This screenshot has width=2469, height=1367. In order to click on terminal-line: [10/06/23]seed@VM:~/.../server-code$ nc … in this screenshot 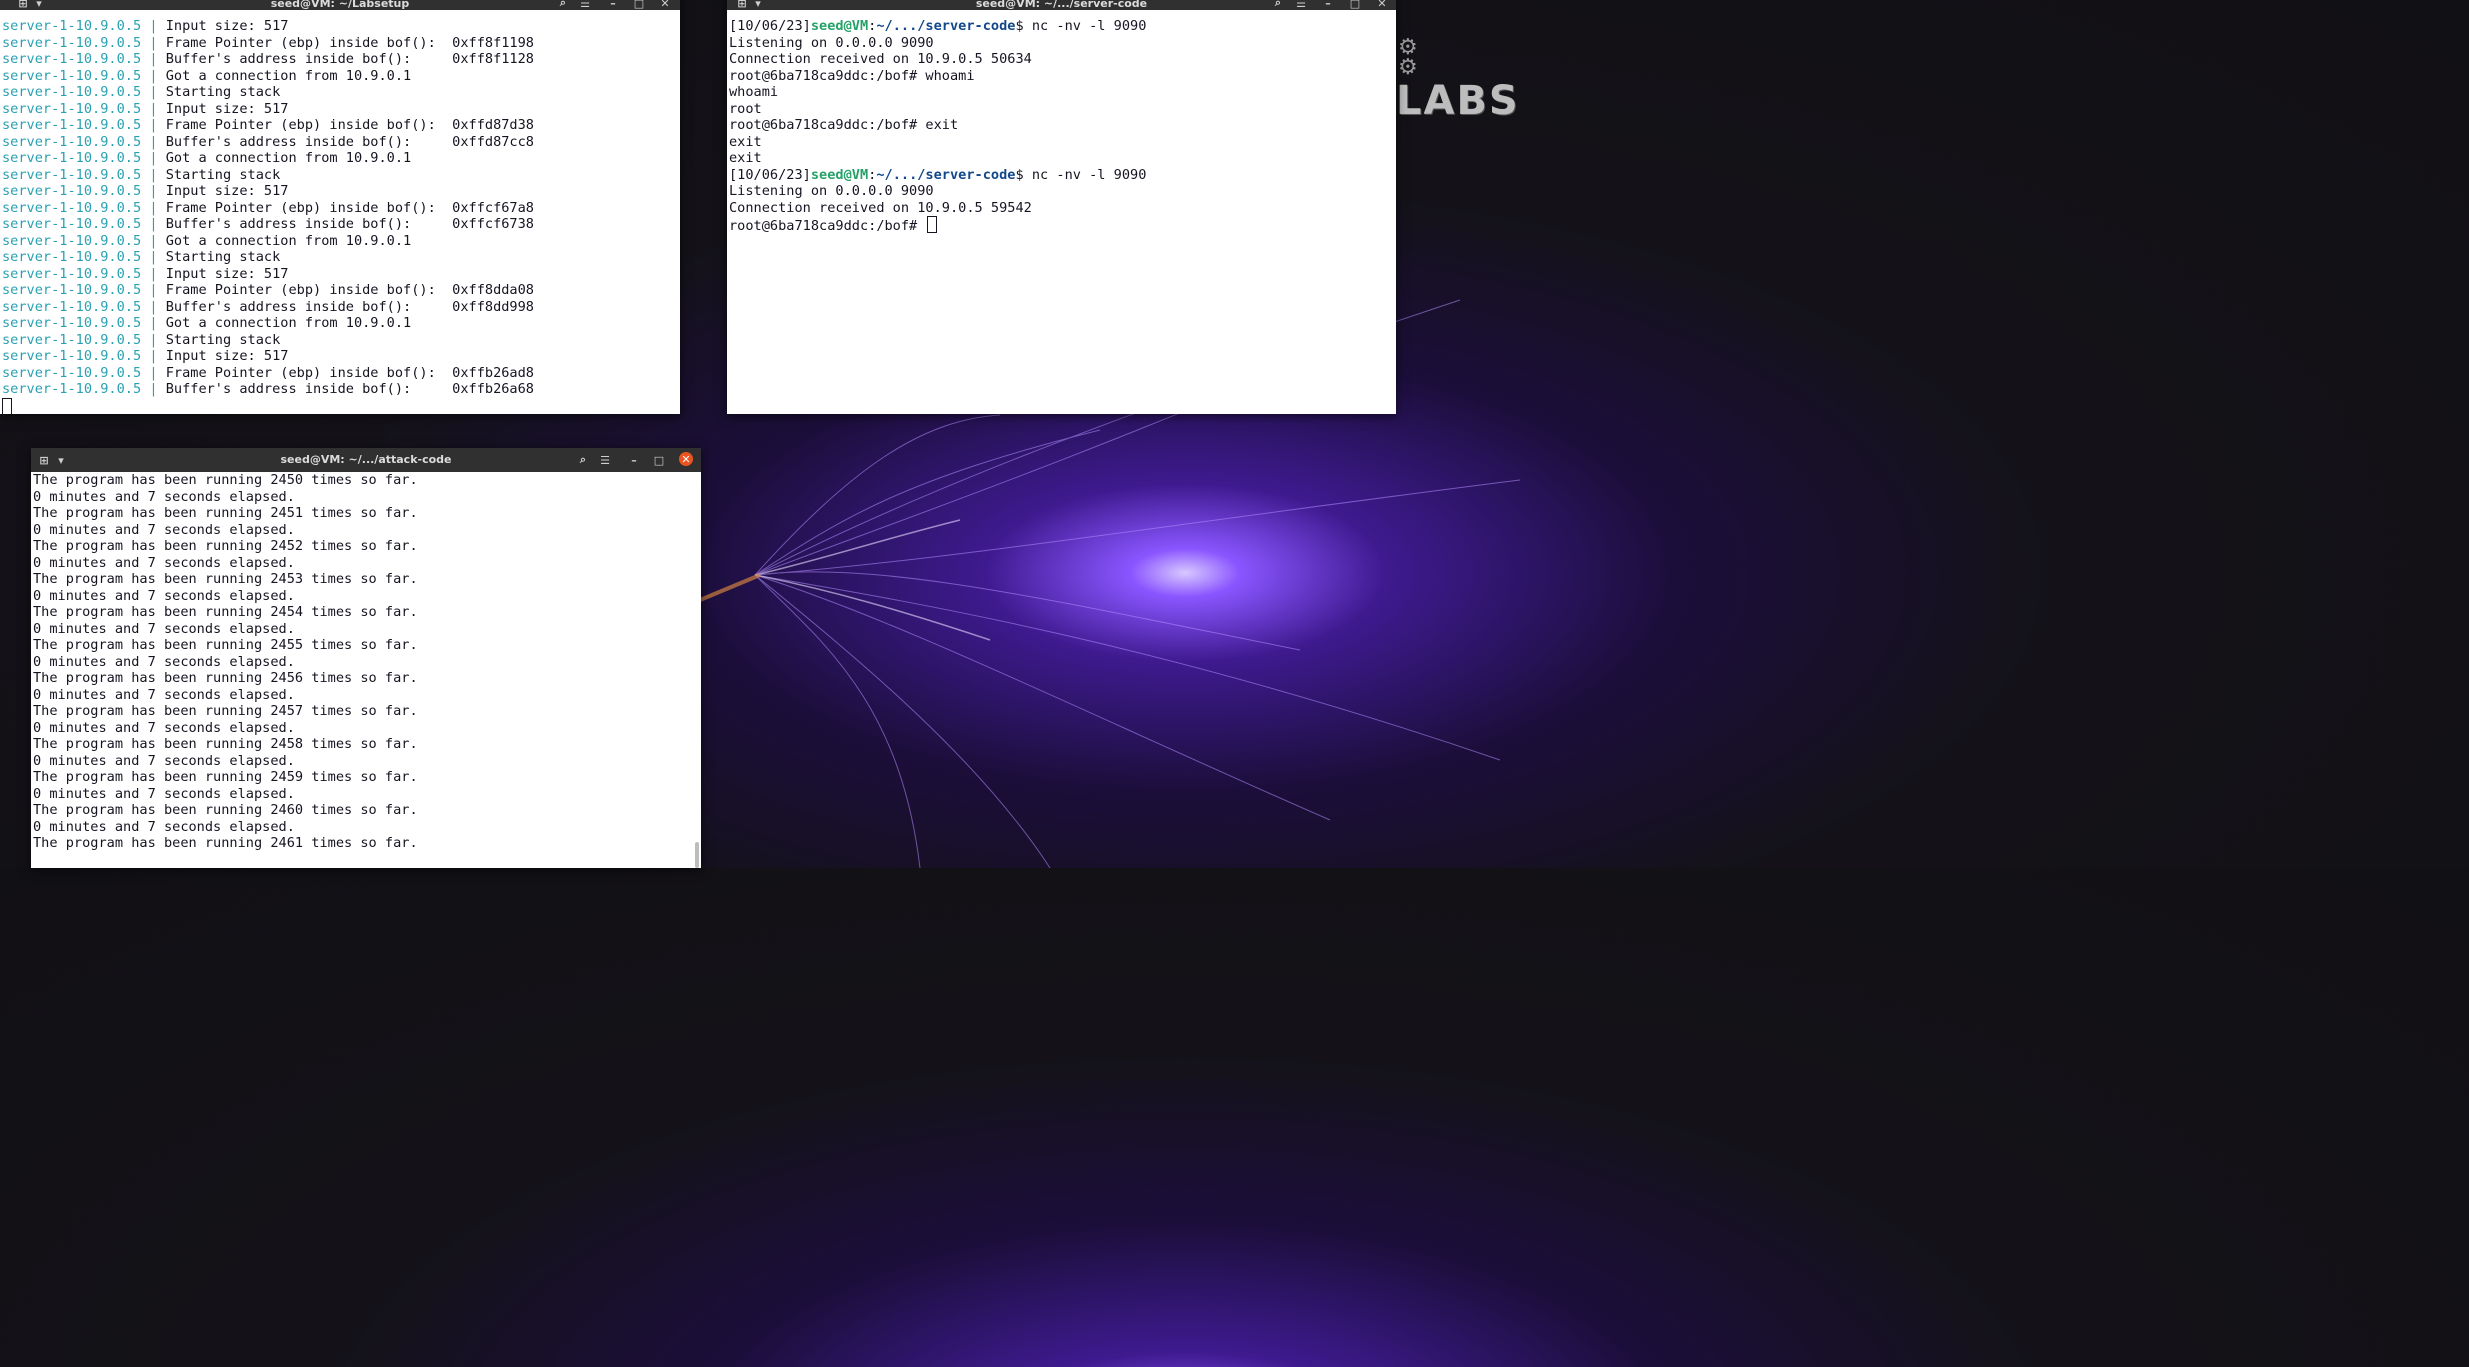, I will do `click(1062, 26)`.